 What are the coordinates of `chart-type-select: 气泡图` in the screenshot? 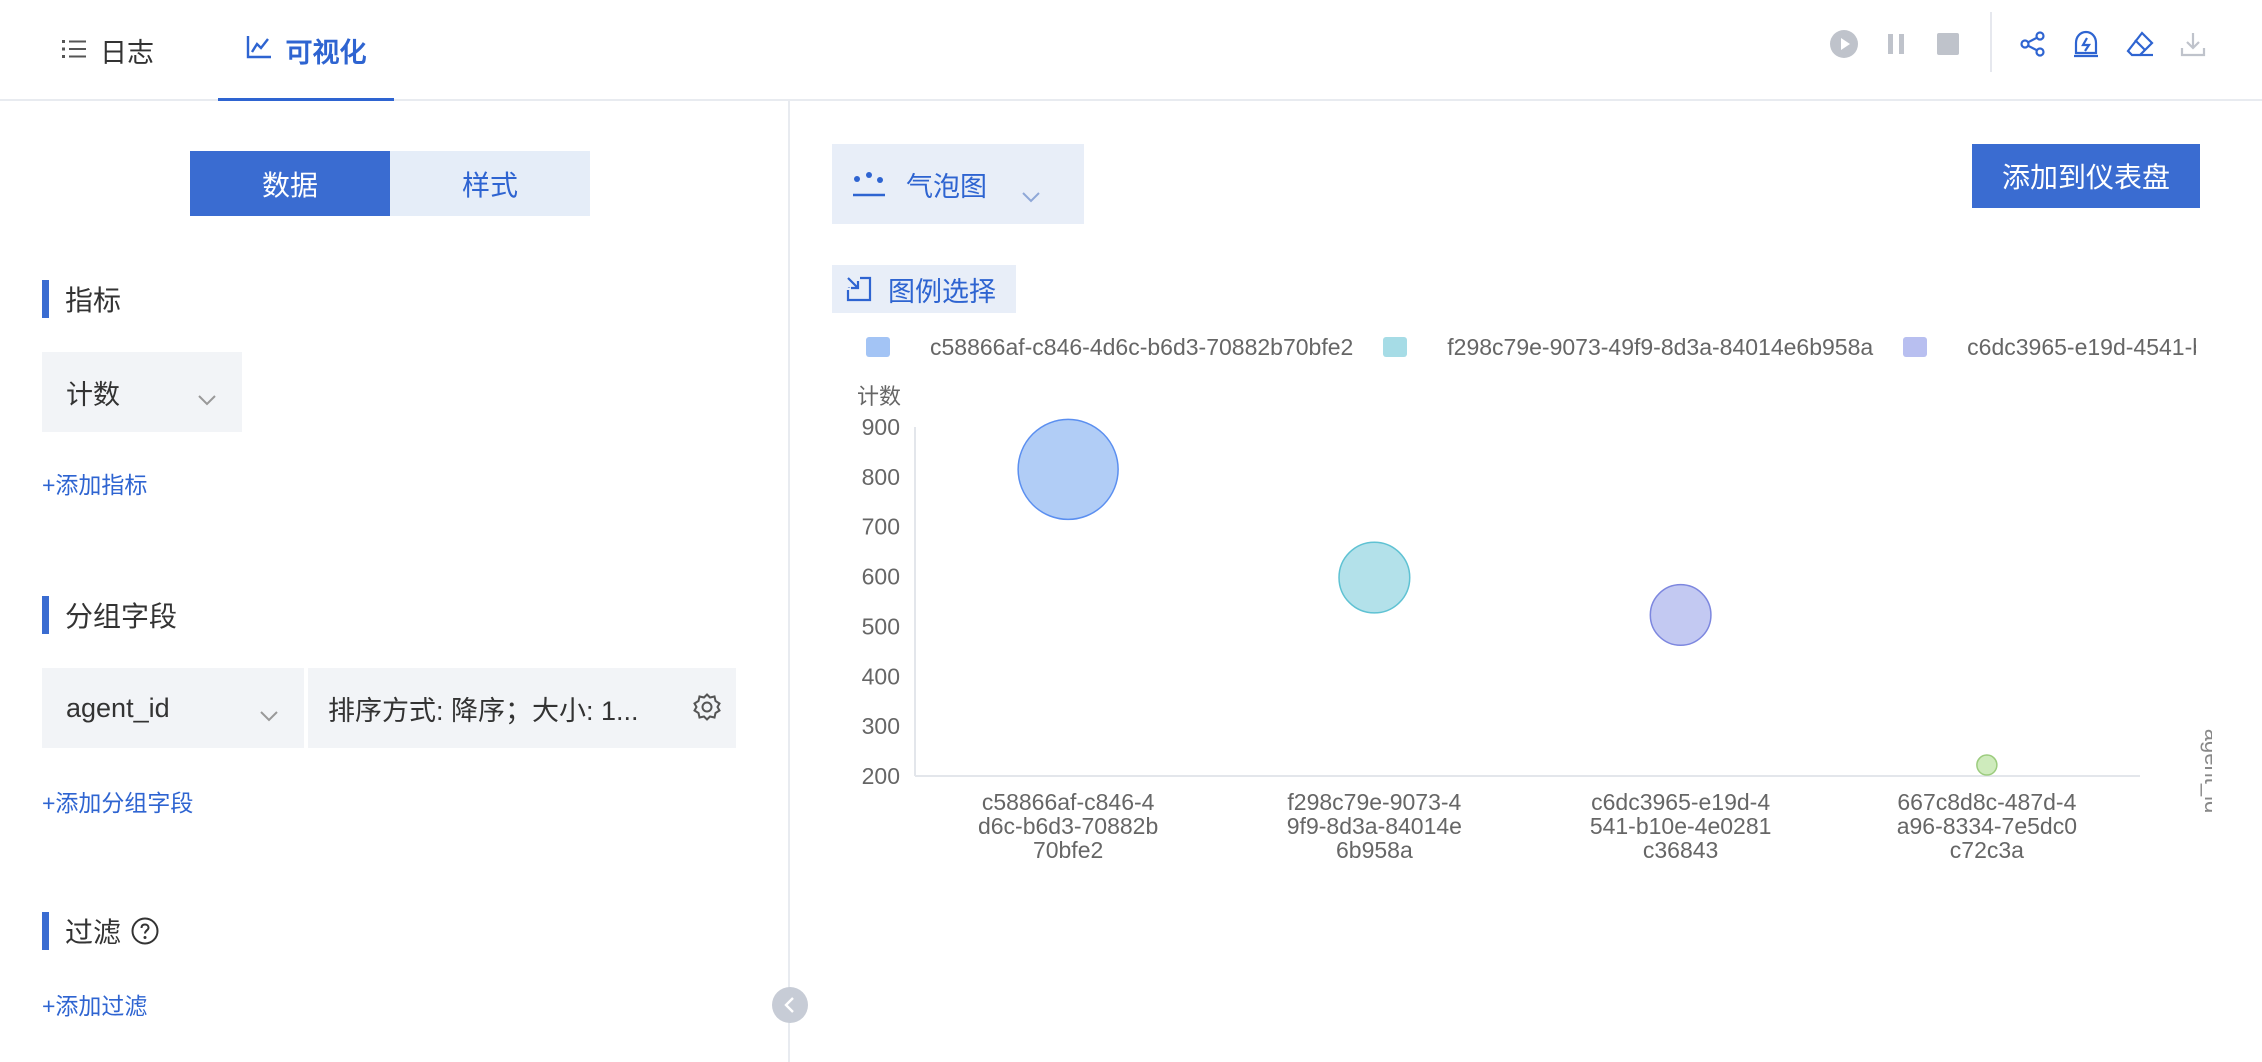 It's located at (958, 184).